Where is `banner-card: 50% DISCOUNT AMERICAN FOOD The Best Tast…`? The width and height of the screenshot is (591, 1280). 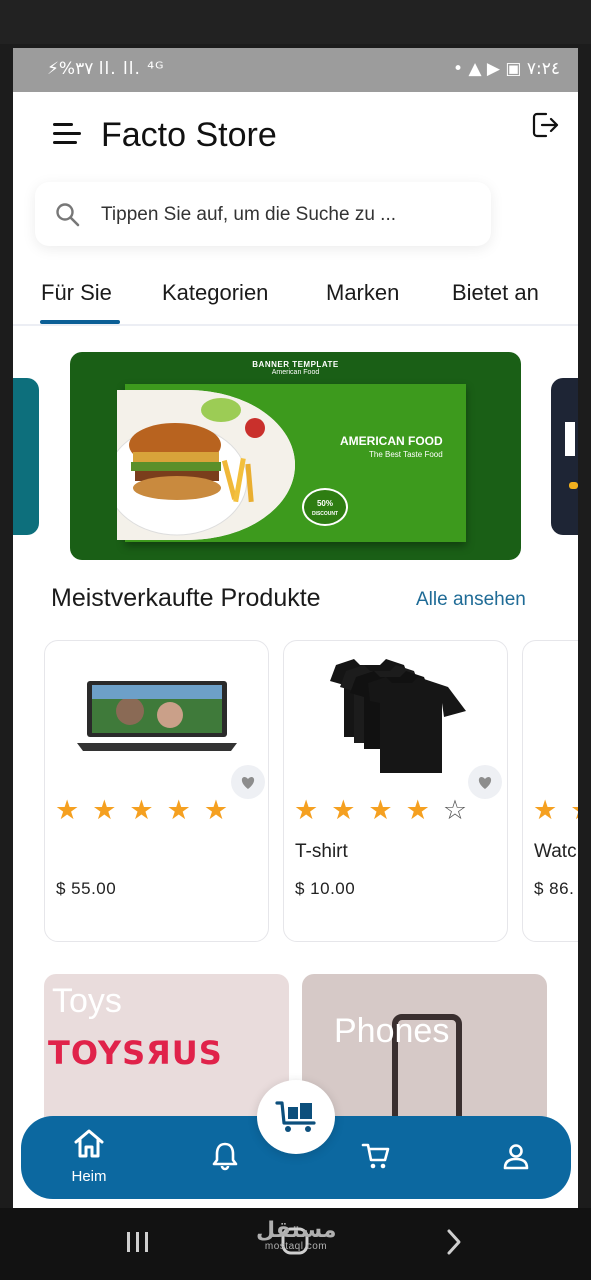
banner-card: 50% DISCOUNT AMERICAN FOOD The Best Tast… is located at coordinates (291, 463).